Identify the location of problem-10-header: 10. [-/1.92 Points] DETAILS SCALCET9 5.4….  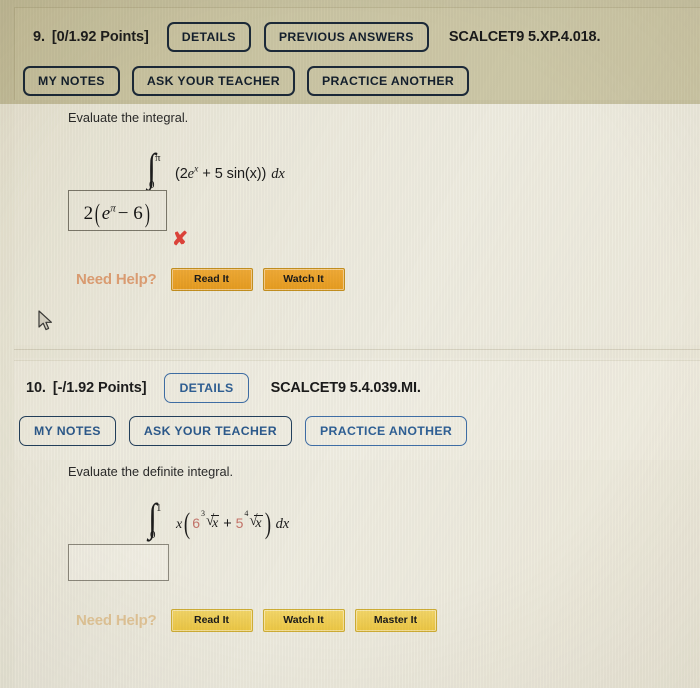
(357, 410).